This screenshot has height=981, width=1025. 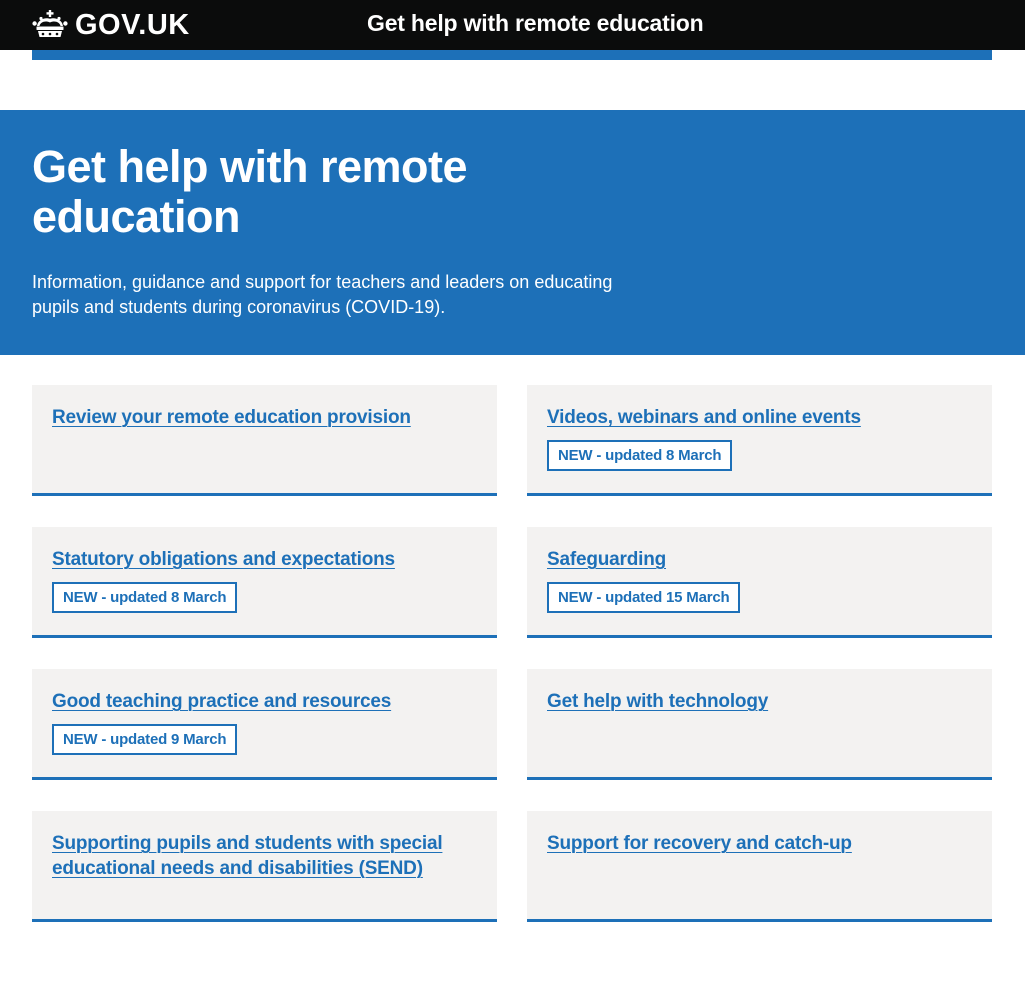 I want to click on govuk-logo-link: GOV.UK, so click(x=111, y=25).